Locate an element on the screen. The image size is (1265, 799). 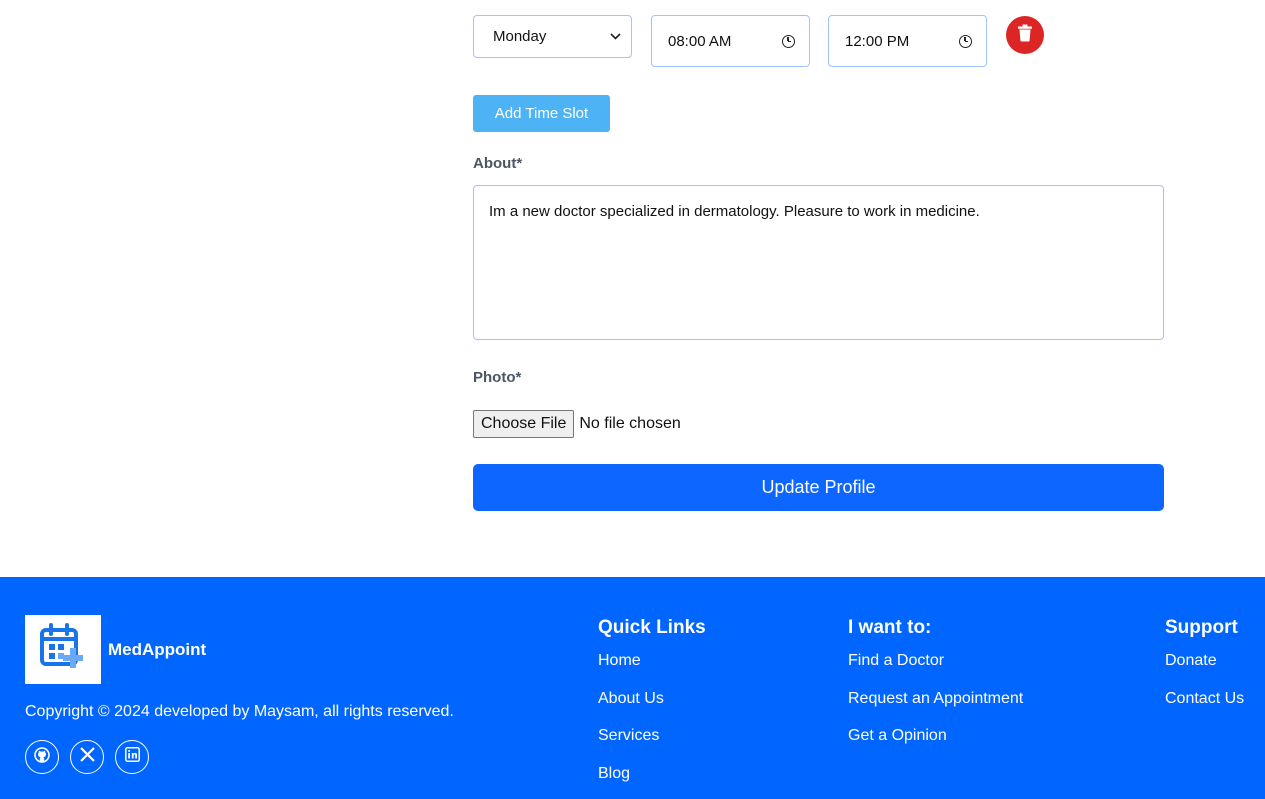
github-icon is located at coordinates (42, 757).